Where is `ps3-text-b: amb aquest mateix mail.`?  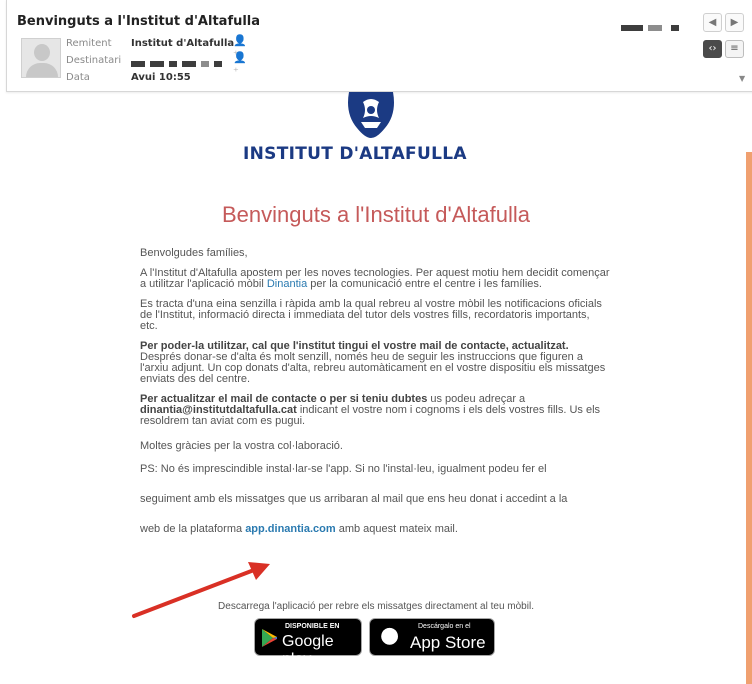
ps3-text-b: amb aquest mateix mail. is located at coordinates (398, 529).